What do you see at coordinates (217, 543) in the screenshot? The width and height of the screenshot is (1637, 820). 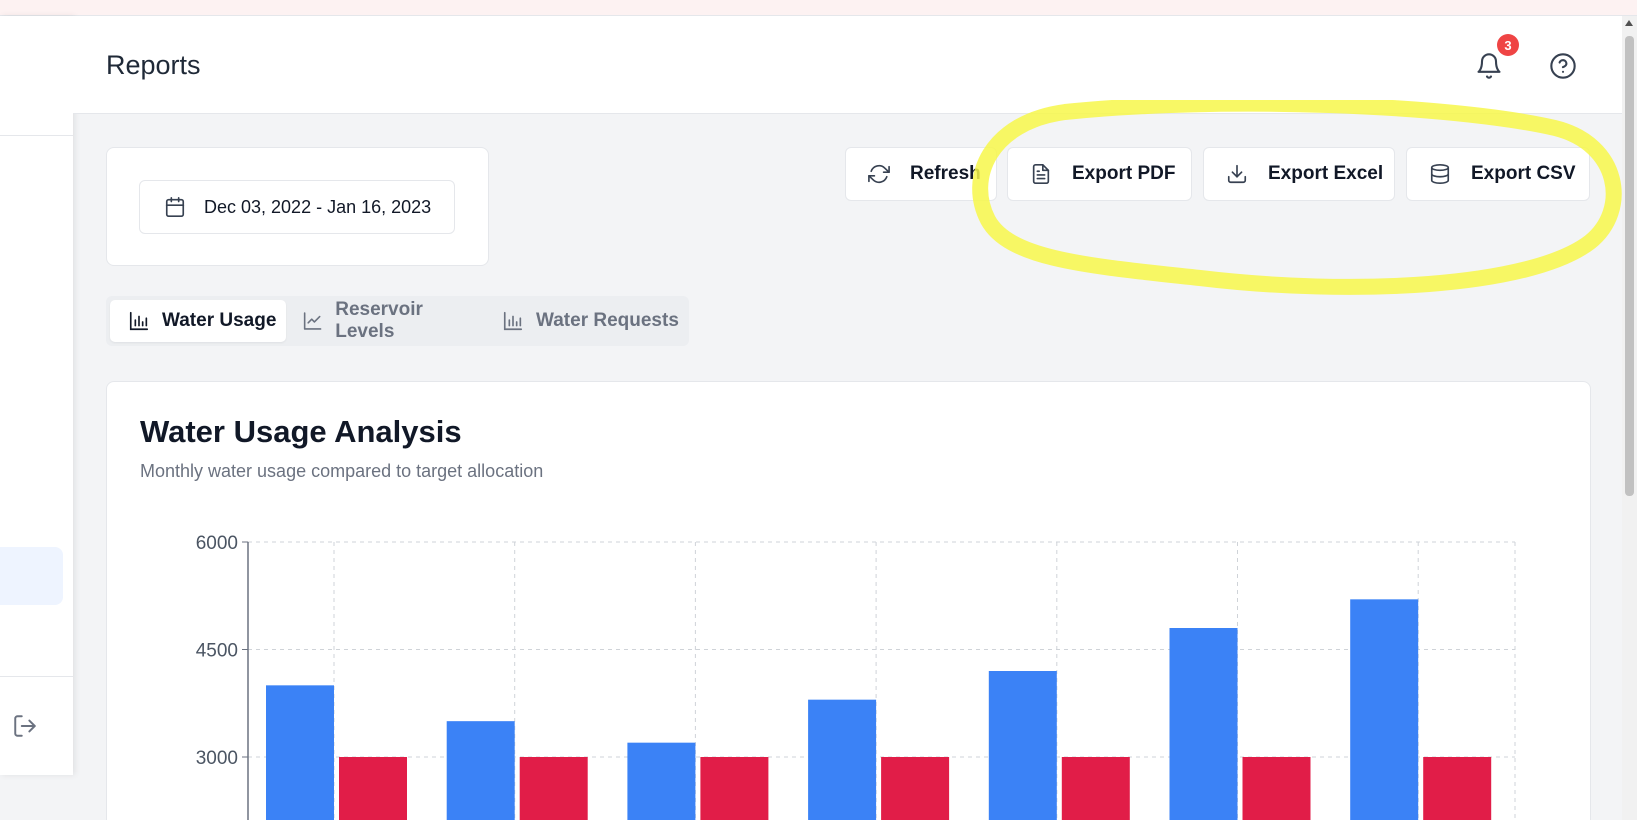 I see `y-tick-label: 6000` at bounding box center [217, 543].